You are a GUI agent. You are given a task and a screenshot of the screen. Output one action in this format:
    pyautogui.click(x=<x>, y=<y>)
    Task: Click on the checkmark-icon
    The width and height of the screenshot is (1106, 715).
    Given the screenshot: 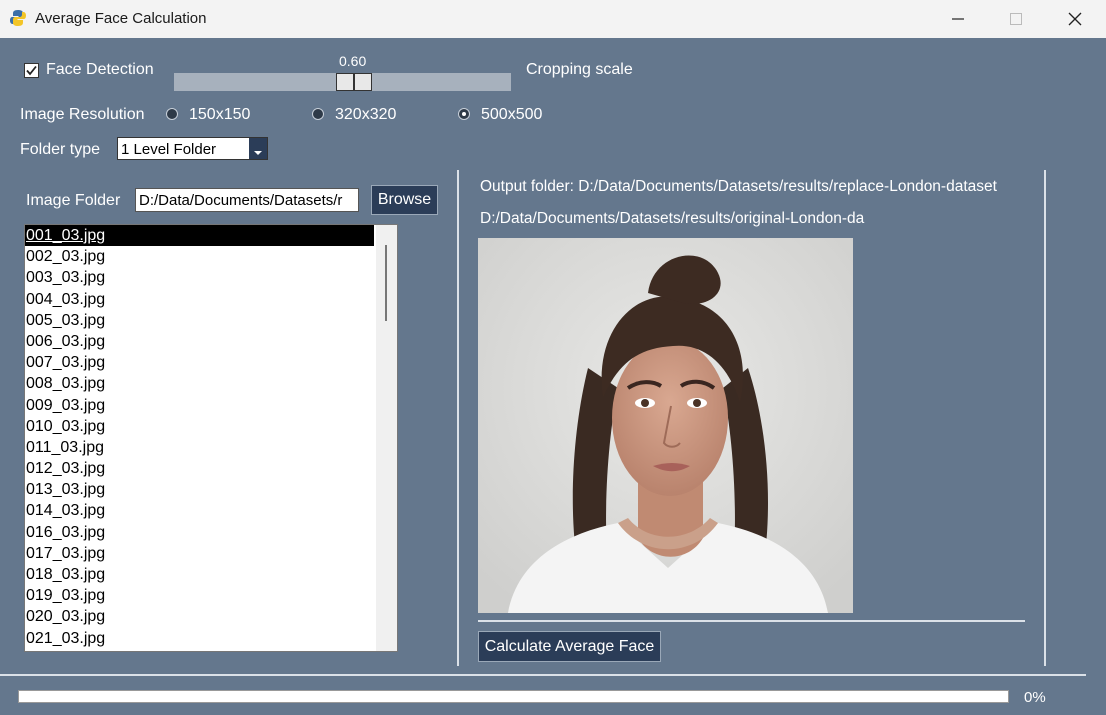 What is the action you would take?
    pyautogui.click(x=31, y=70)
    